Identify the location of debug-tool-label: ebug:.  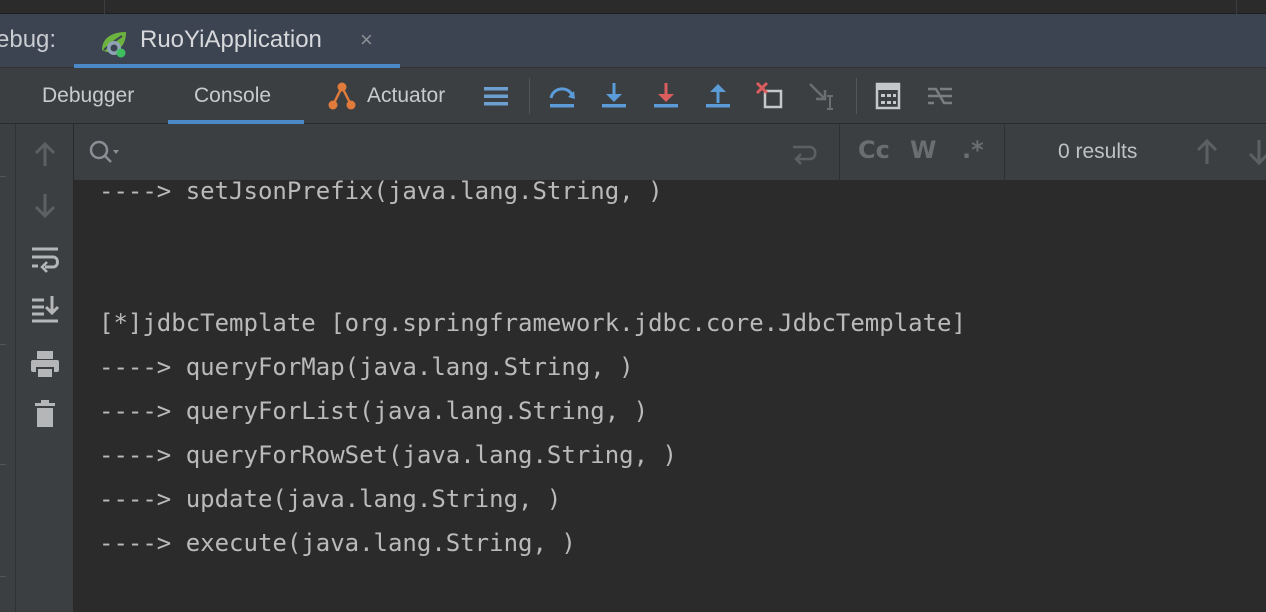
(28, 39).